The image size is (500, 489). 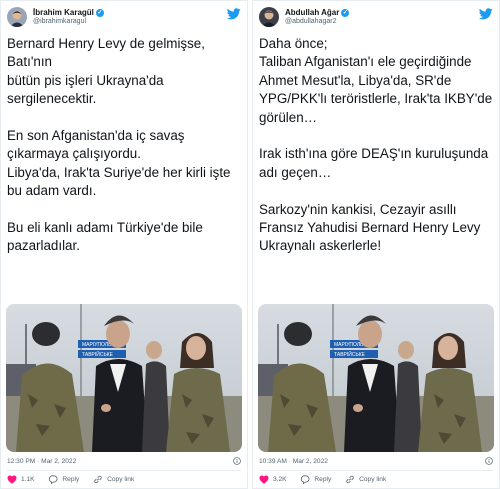 I want to click on tweet-text-line: çıkarmaya çalışıyordu., so click(x=74, y=154).